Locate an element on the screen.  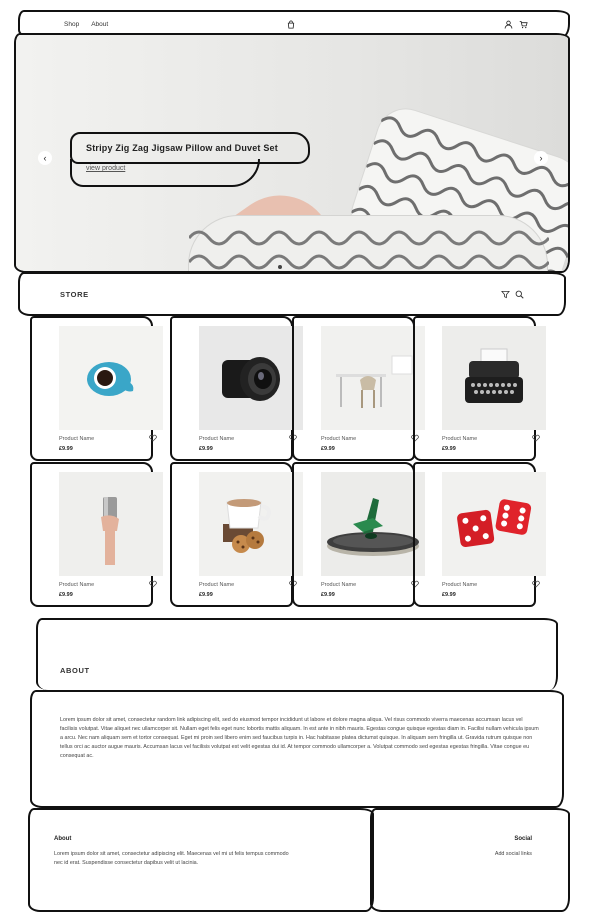
footer-social-title: Social is located at coordinates (523, 839).